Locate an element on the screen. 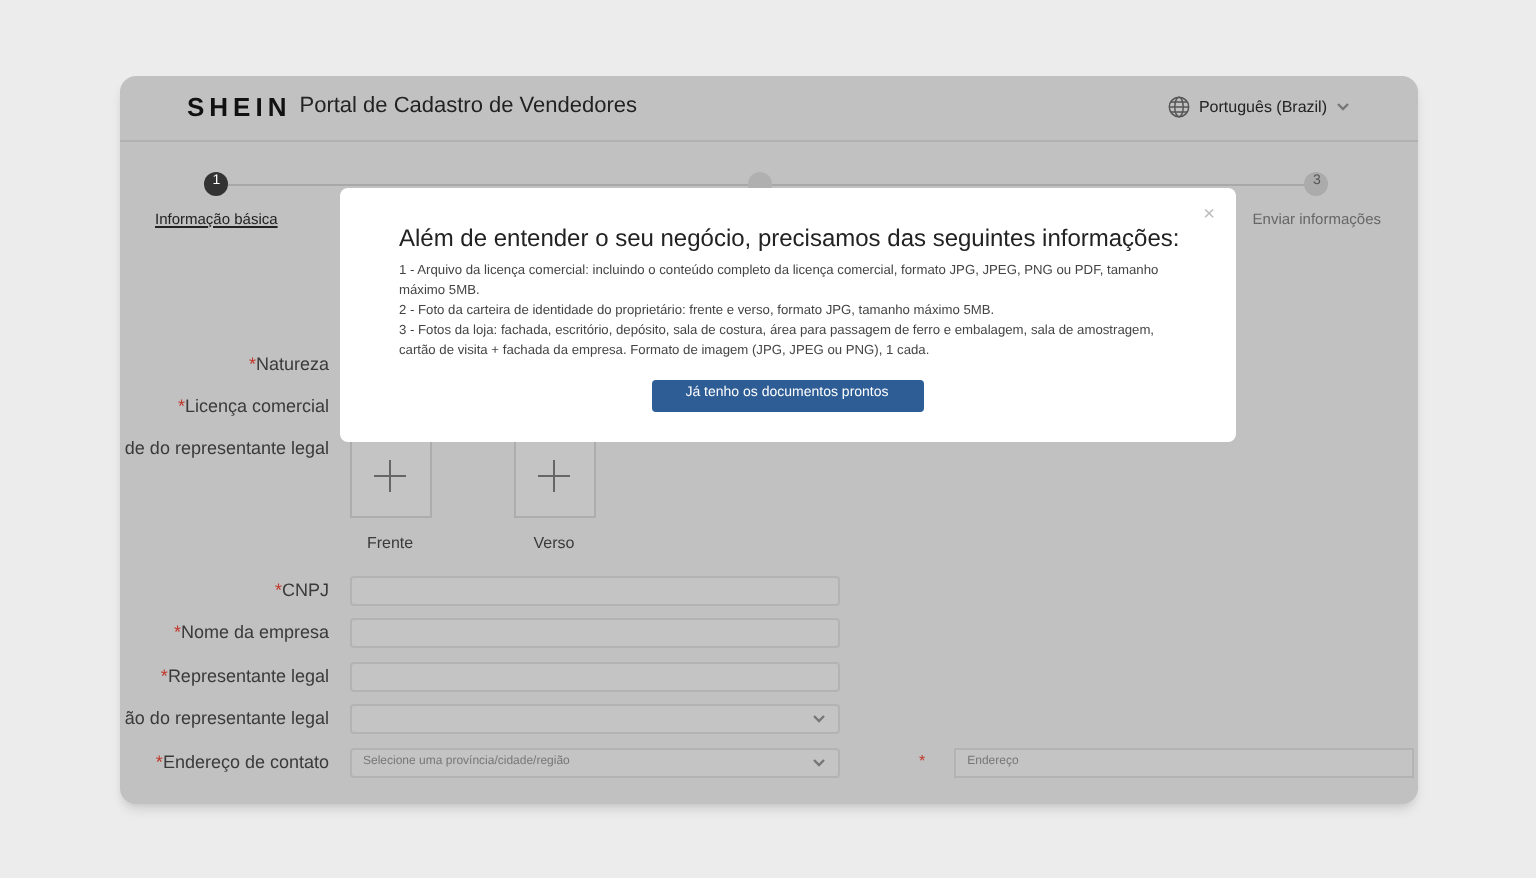 The width and height of the screenshot is (1536, 878). select-field is located at coordinates (594, 719).